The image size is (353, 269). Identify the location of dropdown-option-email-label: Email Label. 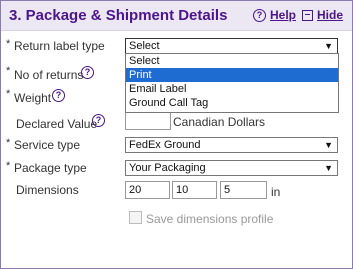
(232, 89).